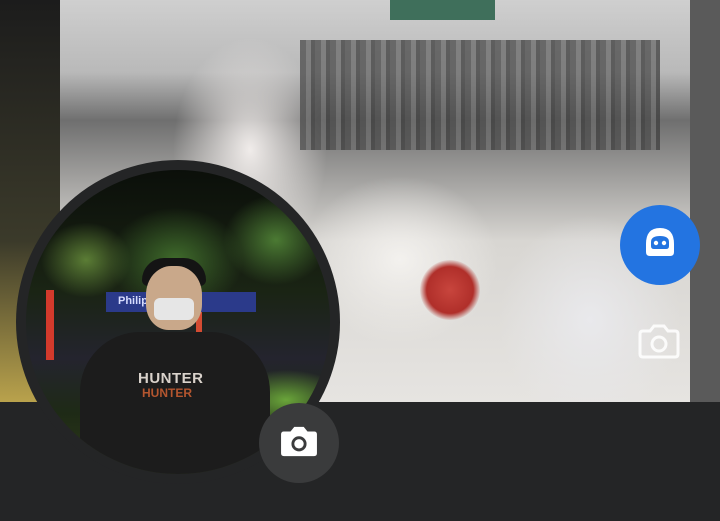 The height and width of the screenshot is (521, 720). I want to click on hoodie-text: HUNTER, so click(171, 378).